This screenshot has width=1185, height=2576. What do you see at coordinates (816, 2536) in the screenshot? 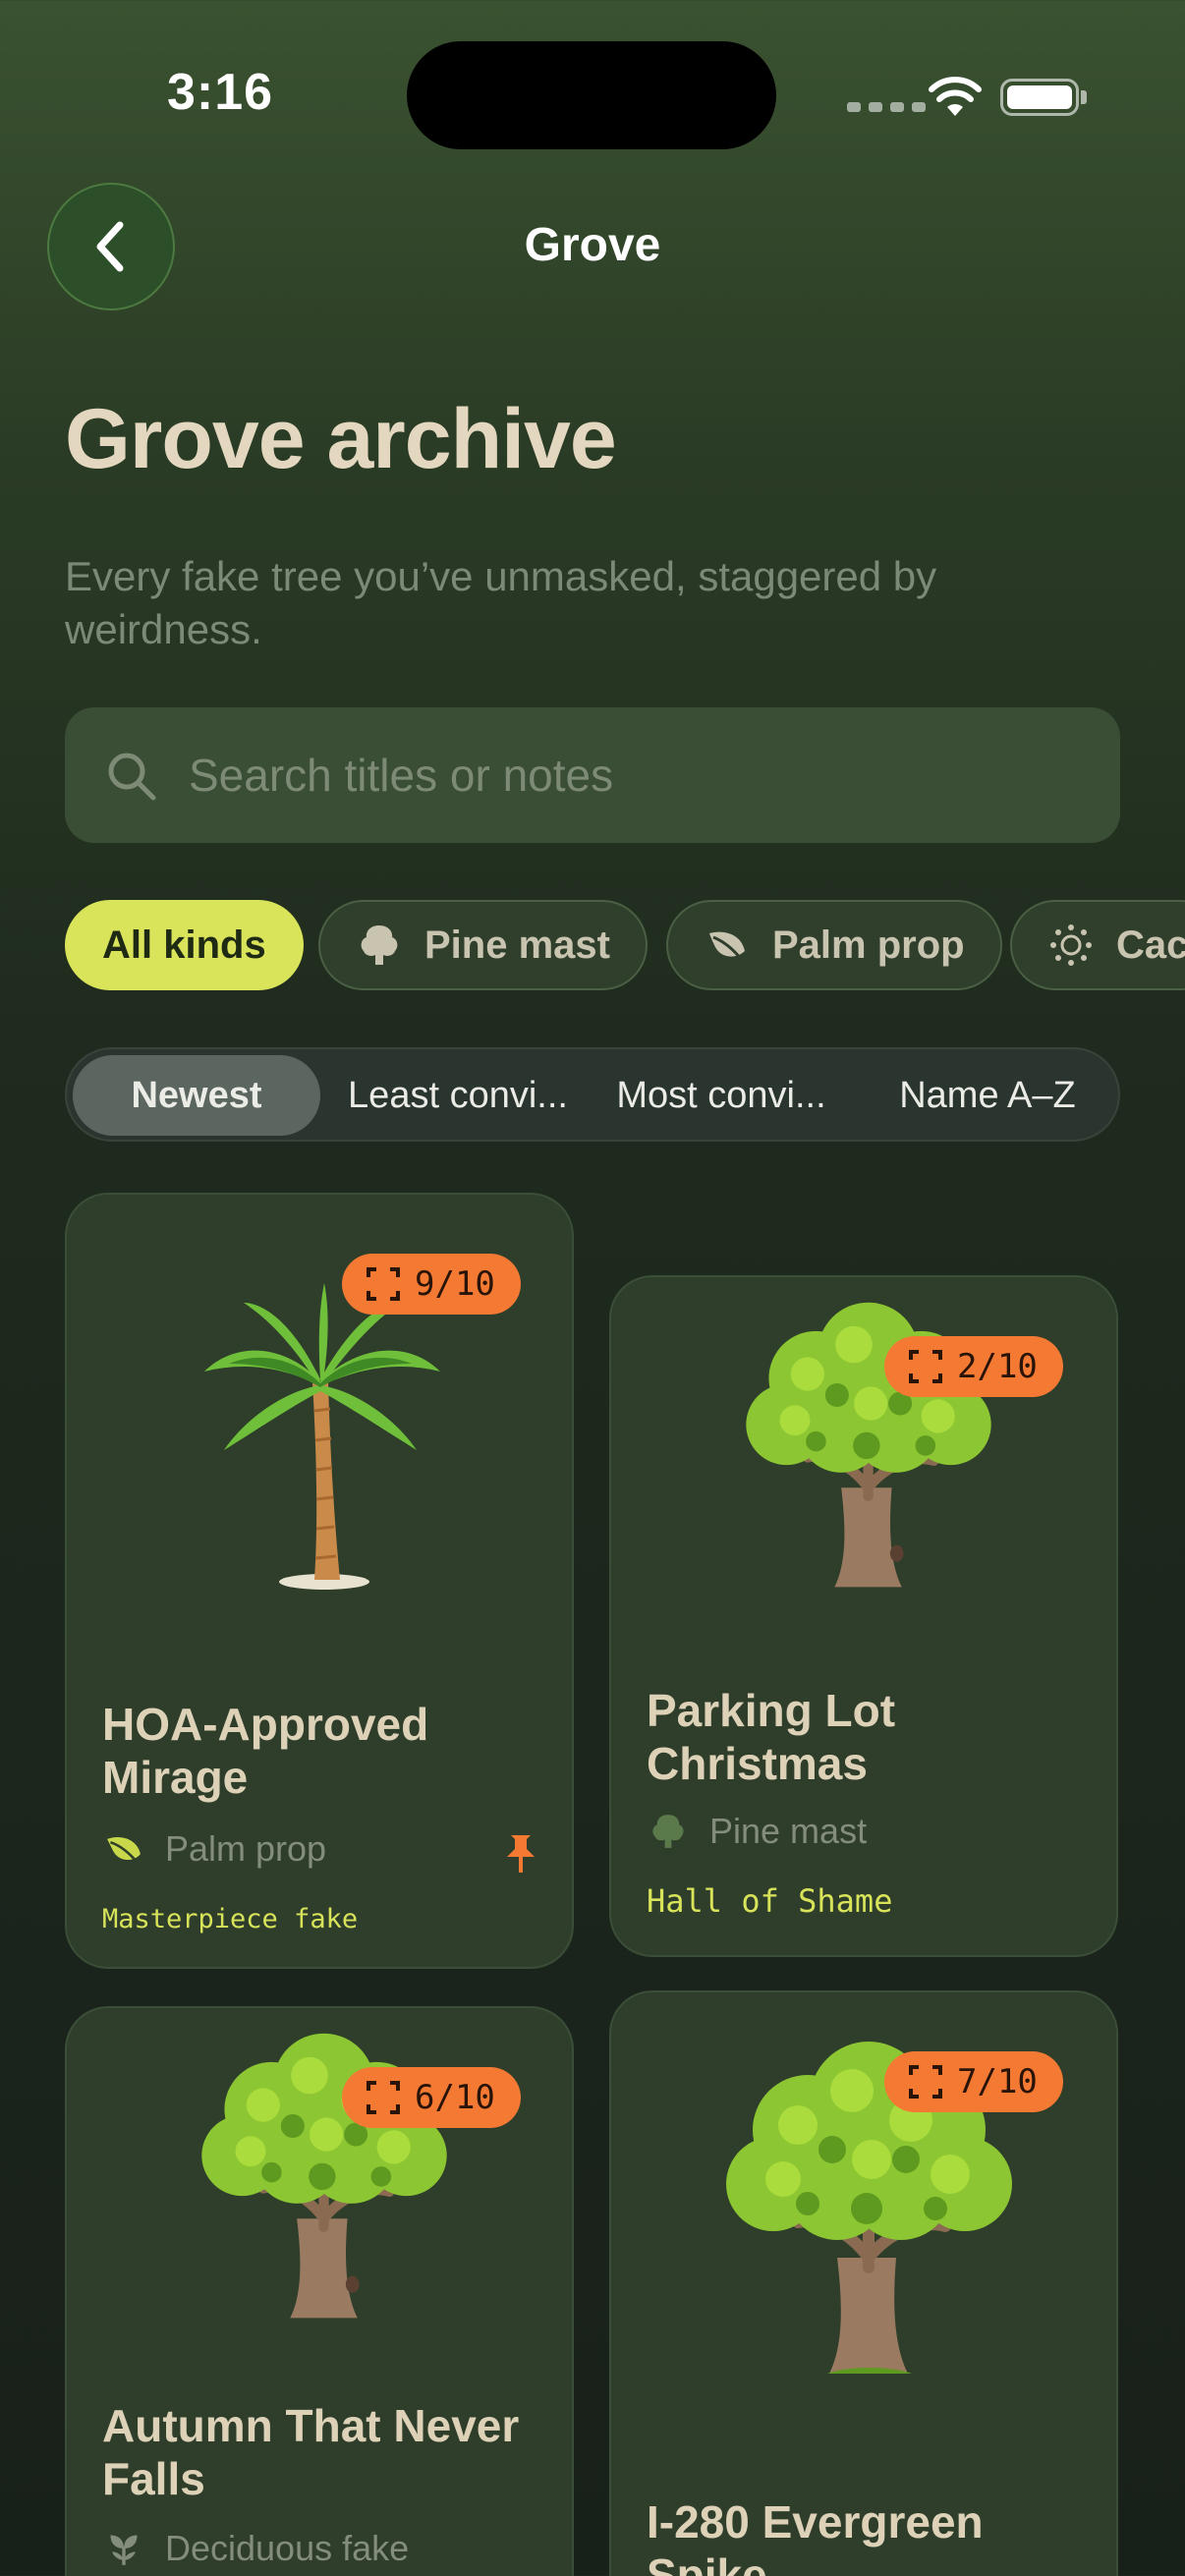
I see `card-title: I-280 Evergreen Spike` at bounding box center [816, 2536].